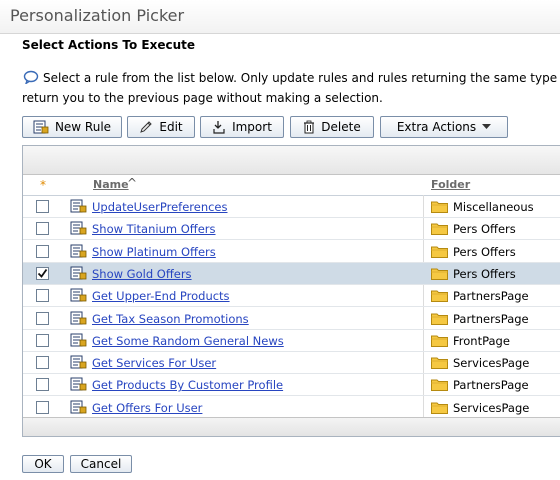 This screenshot has width=560, height=480. I want to click on new-rule-button: New Rule, so click(72, 127).